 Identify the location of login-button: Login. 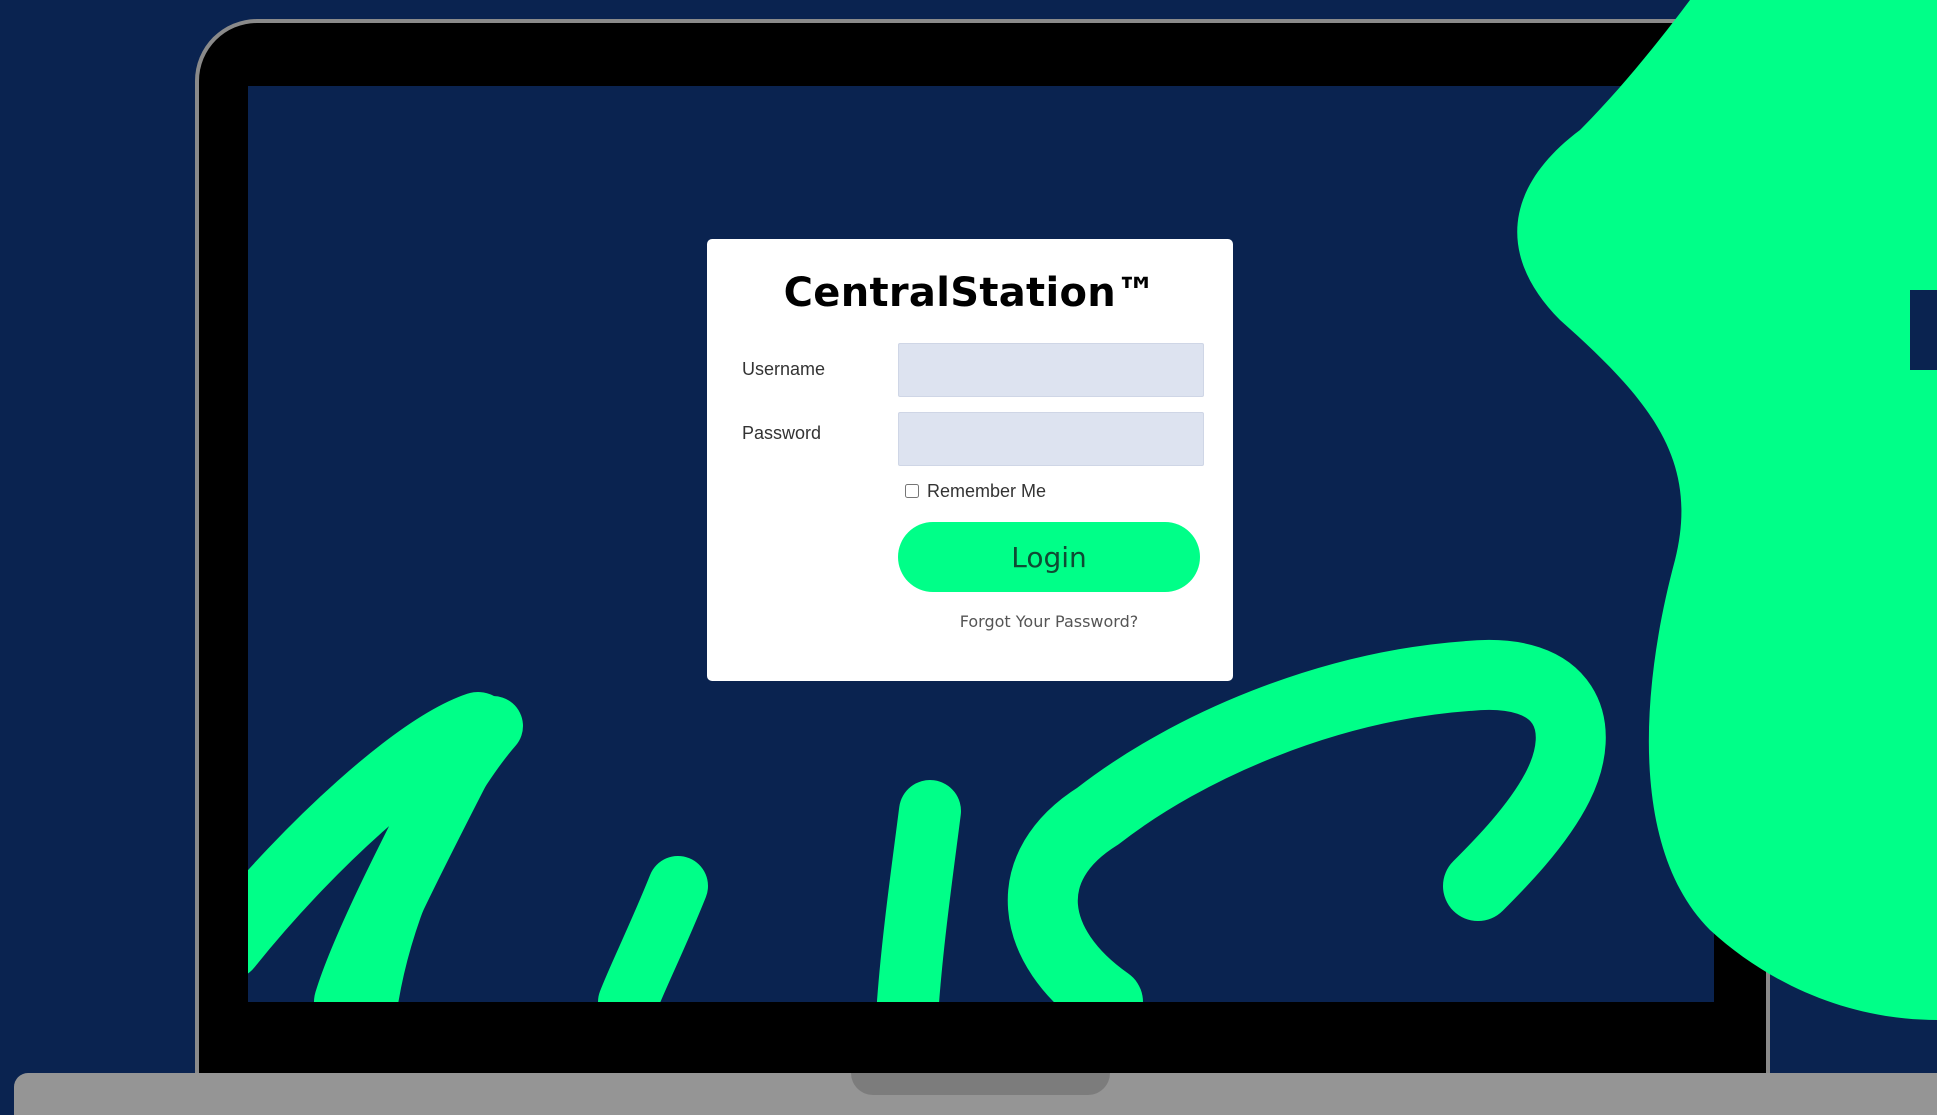
(1049, 557).